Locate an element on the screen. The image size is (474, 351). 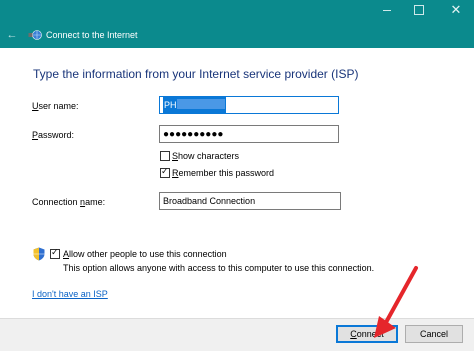
network-globe-icon is located at coordinates (35, 35).